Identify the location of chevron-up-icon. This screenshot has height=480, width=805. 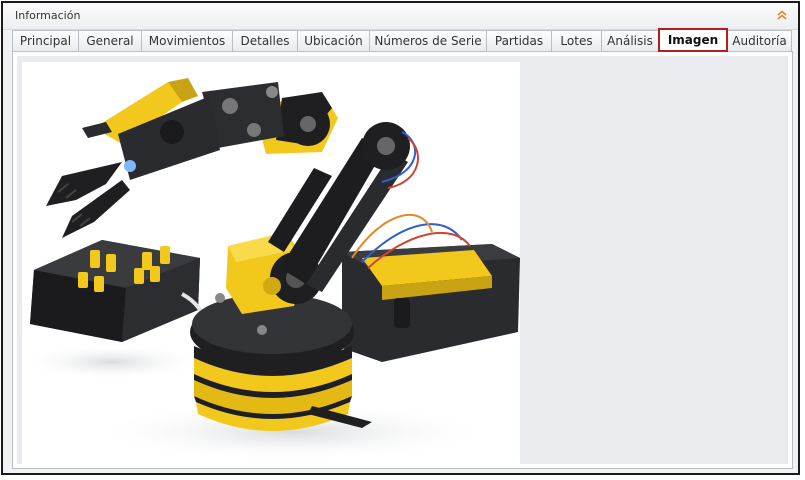
(782, 15).